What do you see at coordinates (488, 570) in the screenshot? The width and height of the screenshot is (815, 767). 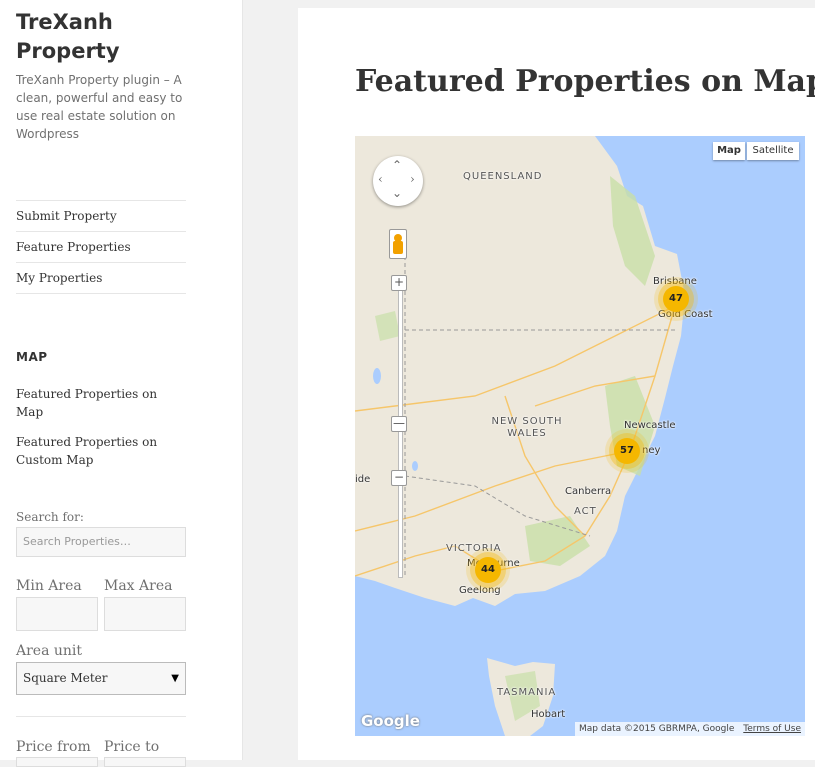 I see `melbourne-cluster: 44` at bounding box center [488, 570].